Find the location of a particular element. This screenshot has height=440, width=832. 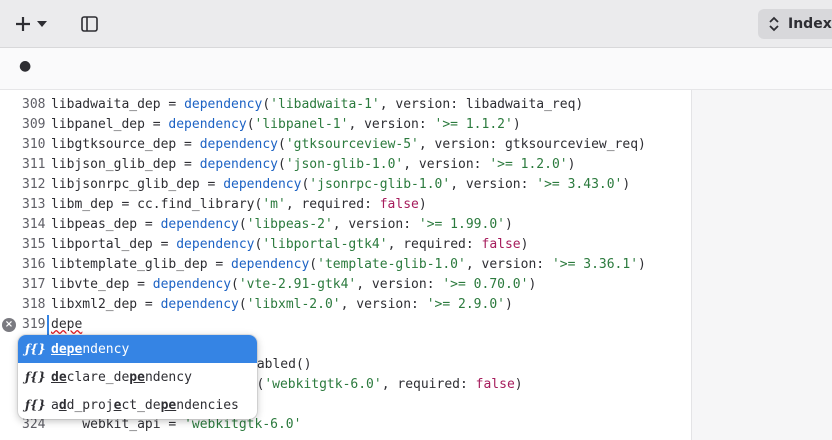

code-text: depe is located at coordinates (66, 325).